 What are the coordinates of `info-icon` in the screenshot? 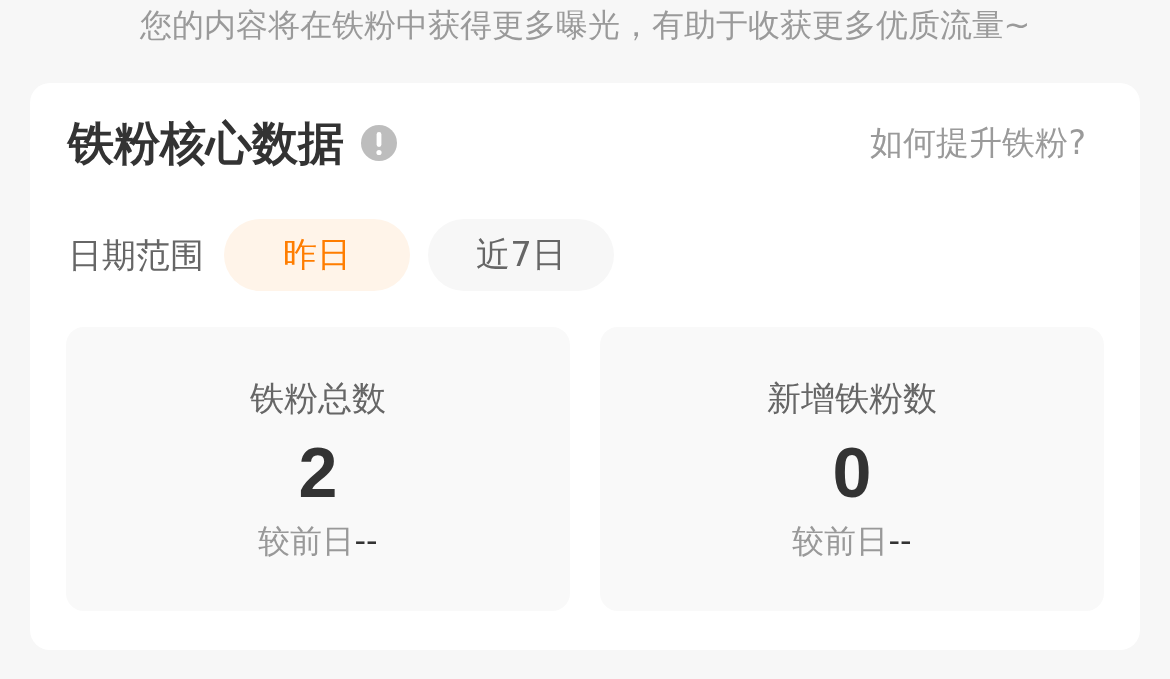 It's located at (379, 143).